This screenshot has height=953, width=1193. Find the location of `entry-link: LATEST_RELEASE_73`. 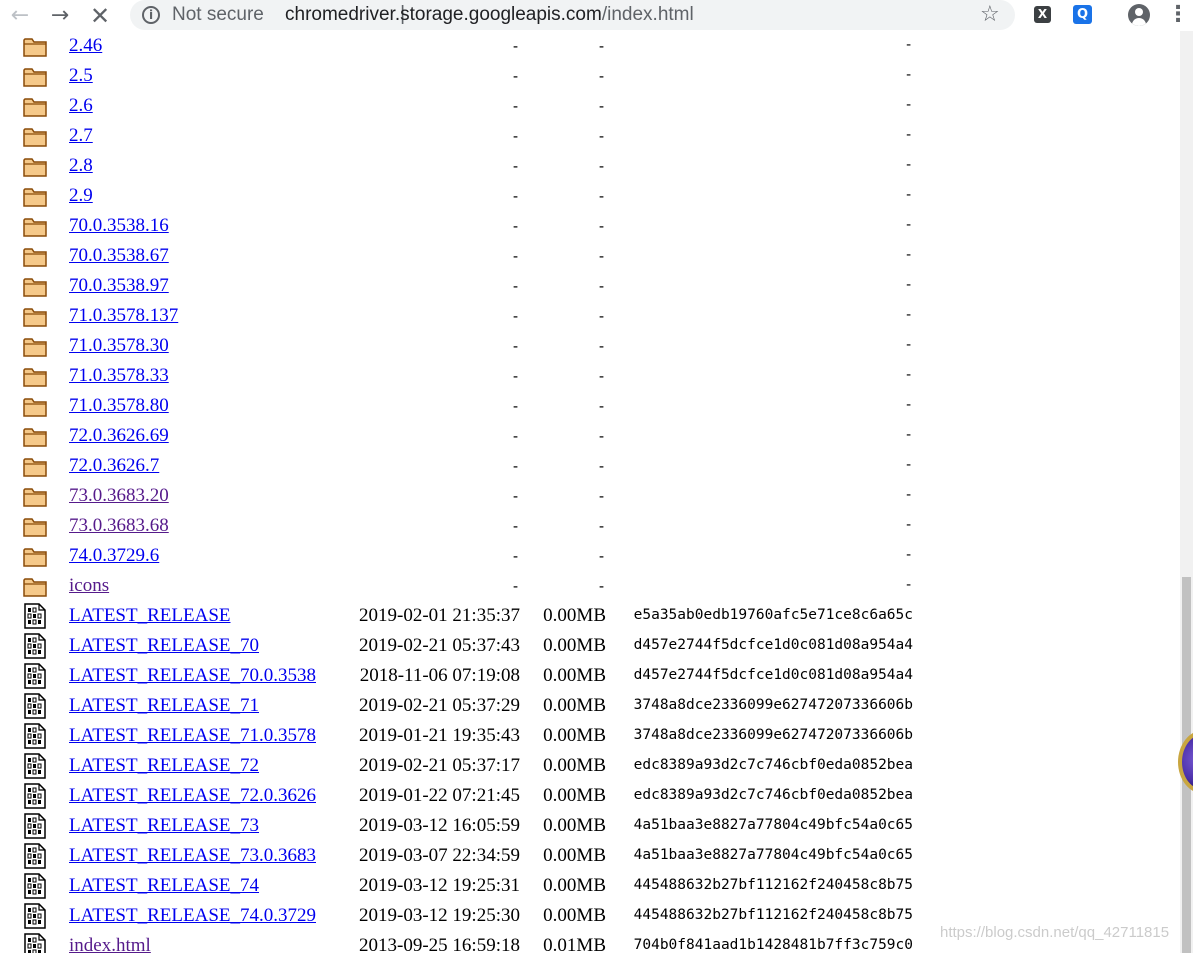

entry-link: LATEST_RELEASE_73 is located at coordinates (164, 826).